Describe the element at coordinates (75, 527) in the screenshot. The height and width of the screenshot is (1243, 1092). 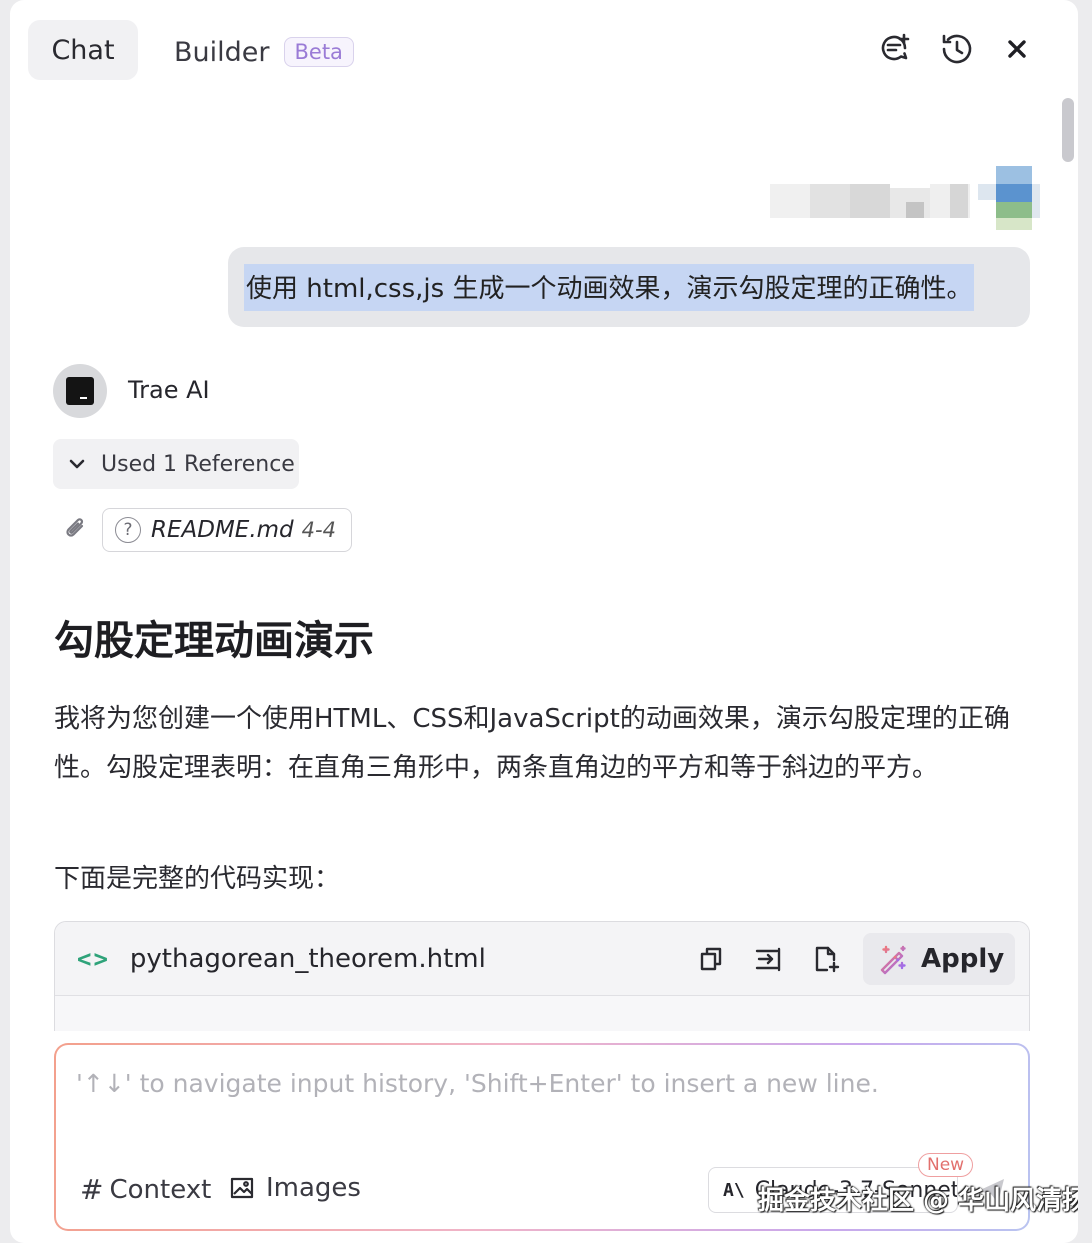
I see `paperclip-icon` at that location.